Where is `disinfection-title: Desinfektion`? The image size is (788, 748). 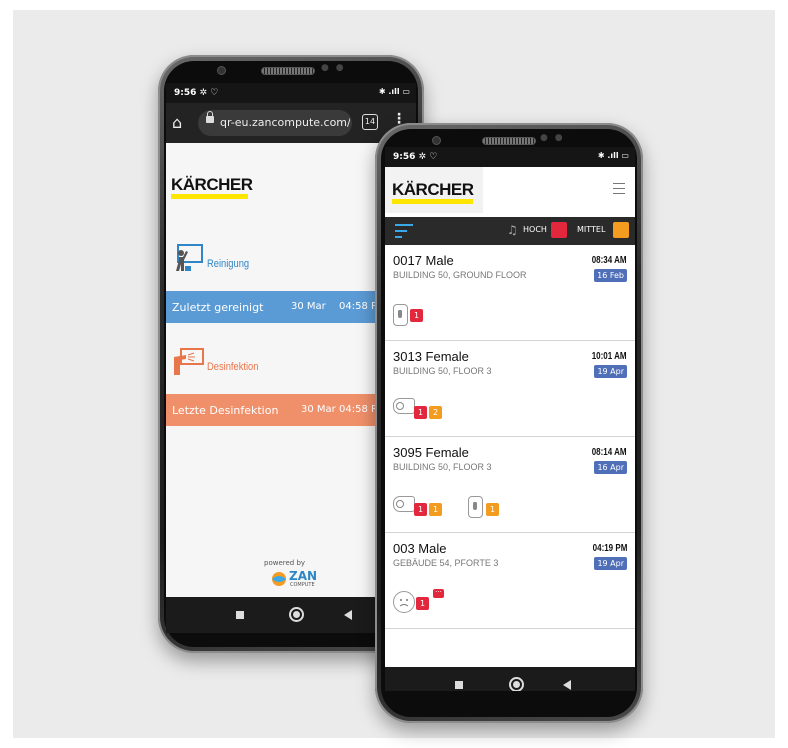
disinfection-title: Desinfektion is located at coordinates (233, 367).